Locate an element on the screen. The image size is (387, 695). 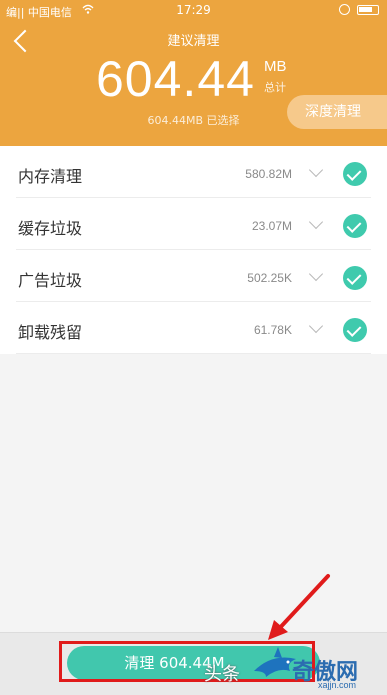
list-item-ads: 广告垃圾 502.25K is located at coordinates (193, 276).